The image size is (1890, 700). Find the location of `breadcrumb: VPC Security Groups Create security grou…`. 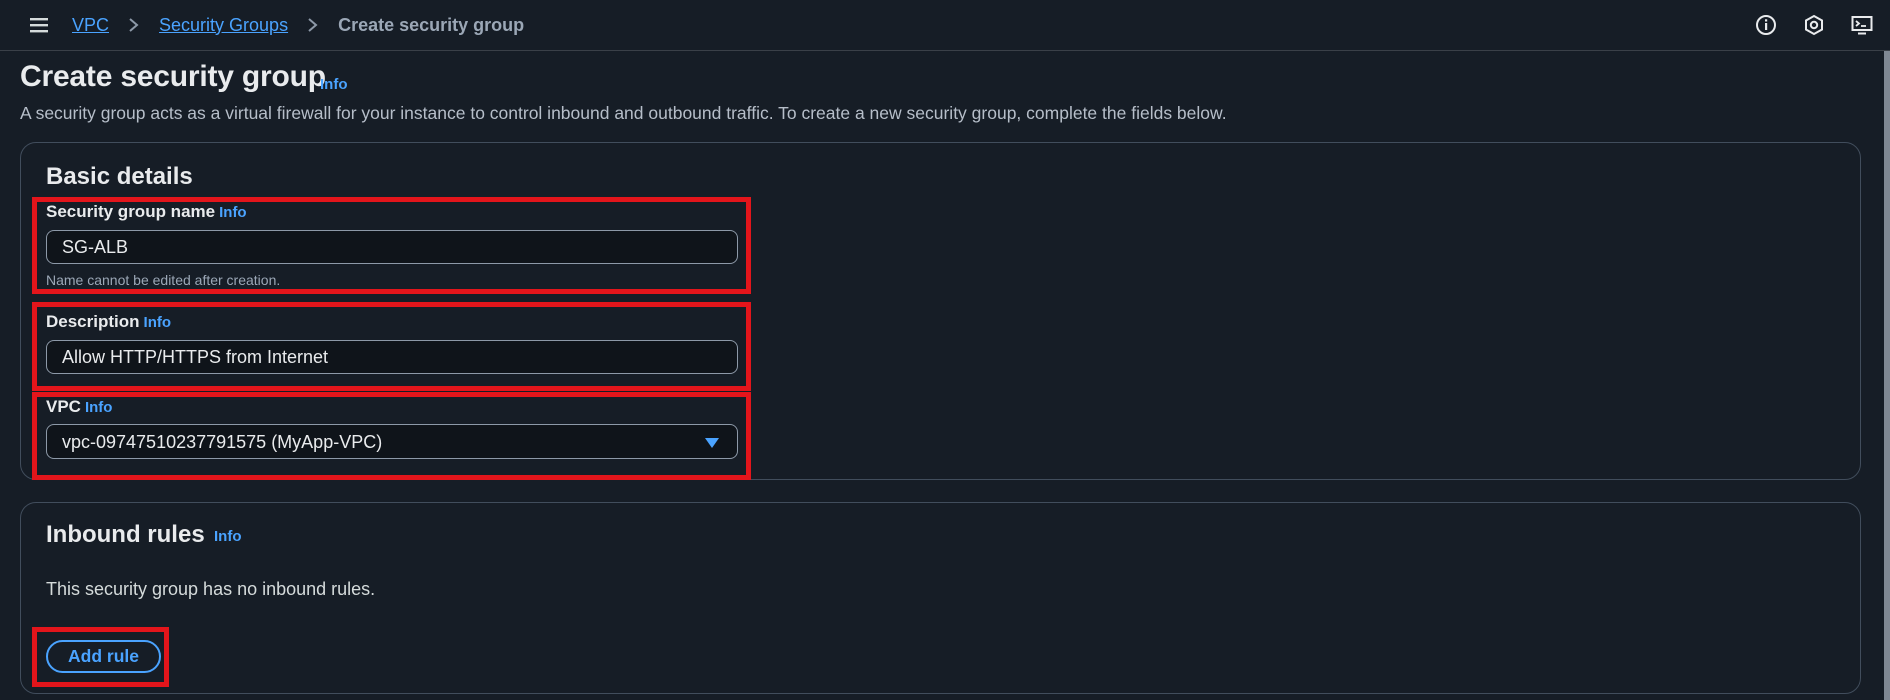

breadcrumb: VPC Security Groups Create security grou… is located at coordinates (298, 25).